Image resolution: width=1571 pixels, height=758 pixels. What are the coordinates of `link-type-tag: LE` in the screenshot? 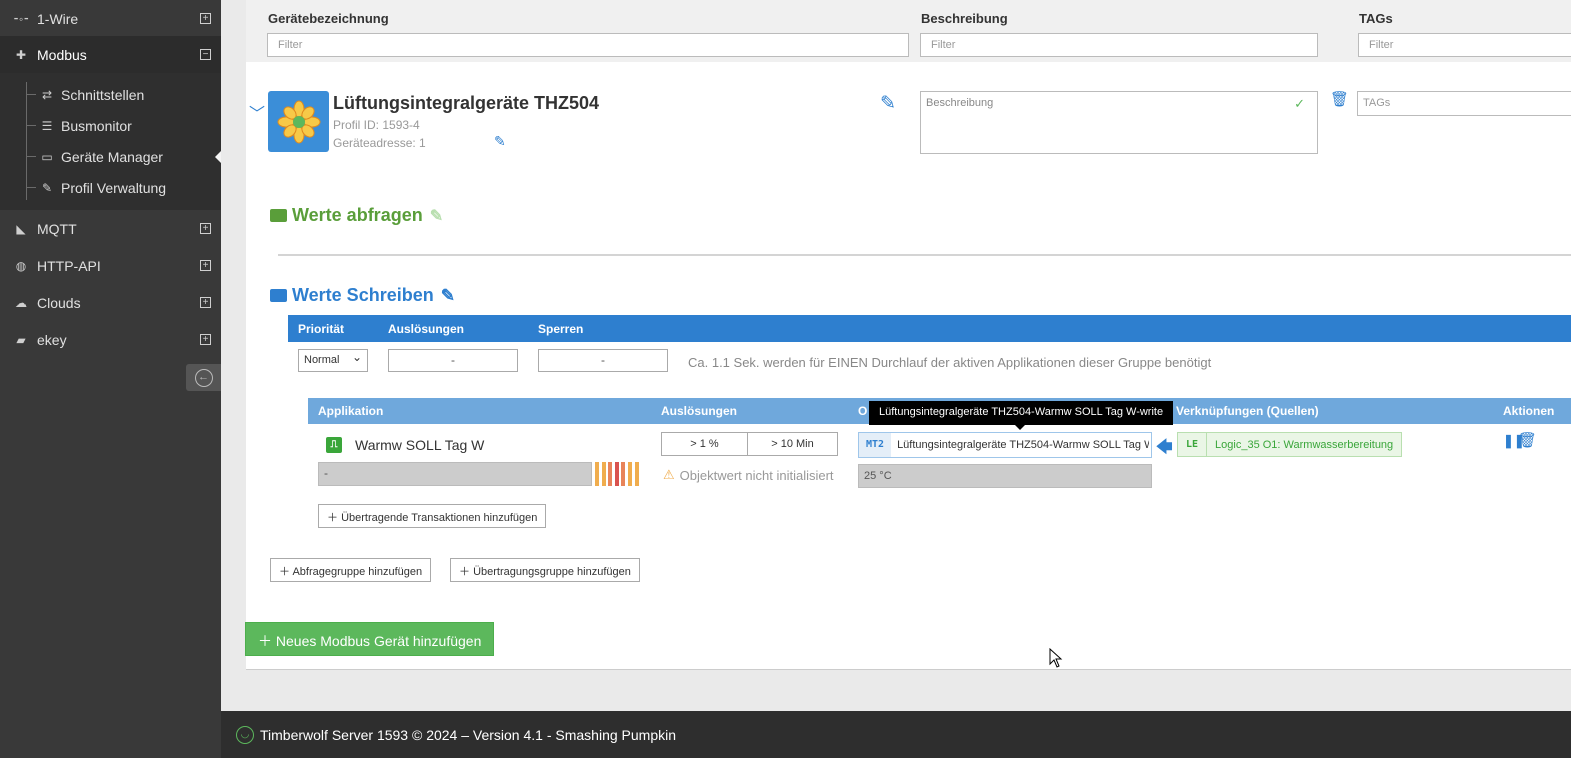 It's located at (1193, 444).